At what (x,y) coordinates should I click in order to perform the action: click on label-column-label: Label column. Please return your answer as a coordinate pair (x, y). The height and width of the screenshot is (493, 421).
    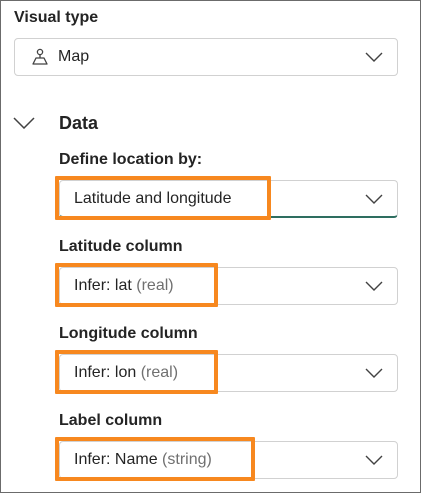
    Looking at the image, I should click on (111, 420).